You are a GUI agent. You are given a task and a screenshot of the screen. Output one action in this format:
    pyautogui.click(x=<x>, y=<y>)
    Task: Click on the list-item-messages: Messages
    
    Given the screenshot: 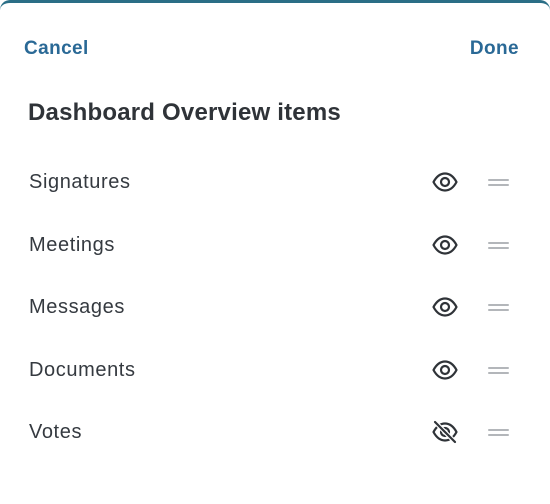 What is the action you would take?
    pyautogui.click(x=275, y=307)
    